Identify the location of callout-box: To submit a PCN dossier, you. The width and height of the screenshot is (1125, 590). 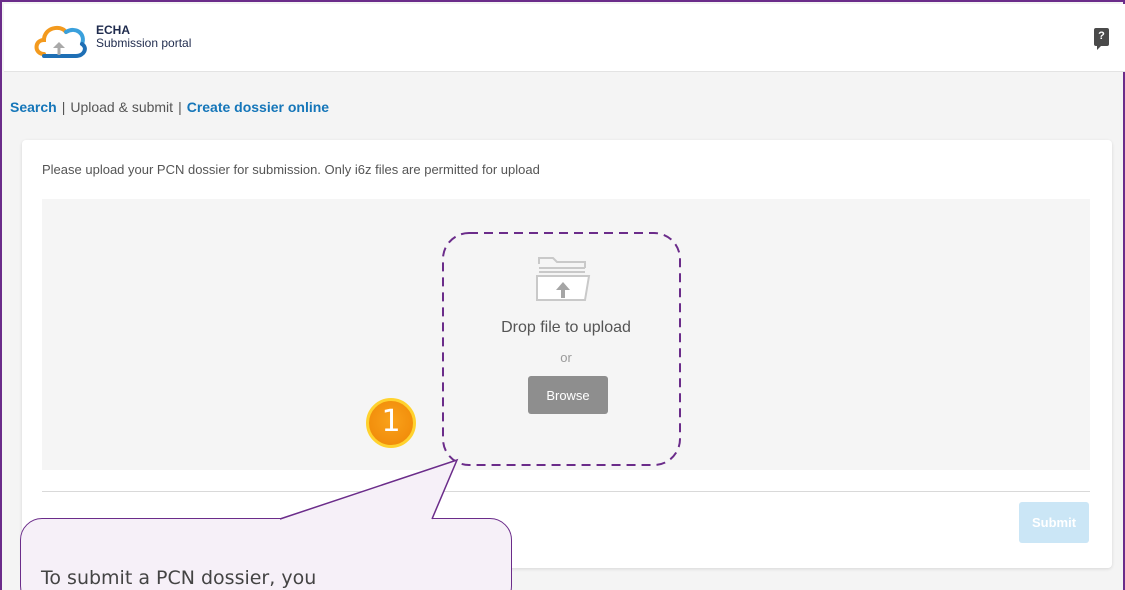
(266, 554).